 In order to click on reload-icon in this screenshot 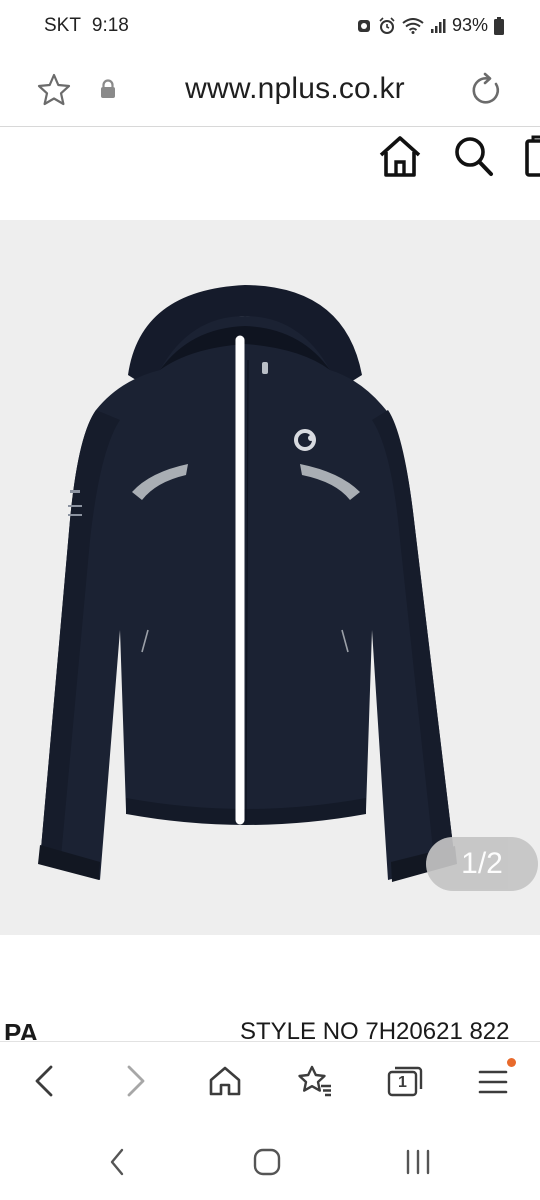, I will do `click(486, 90)`.